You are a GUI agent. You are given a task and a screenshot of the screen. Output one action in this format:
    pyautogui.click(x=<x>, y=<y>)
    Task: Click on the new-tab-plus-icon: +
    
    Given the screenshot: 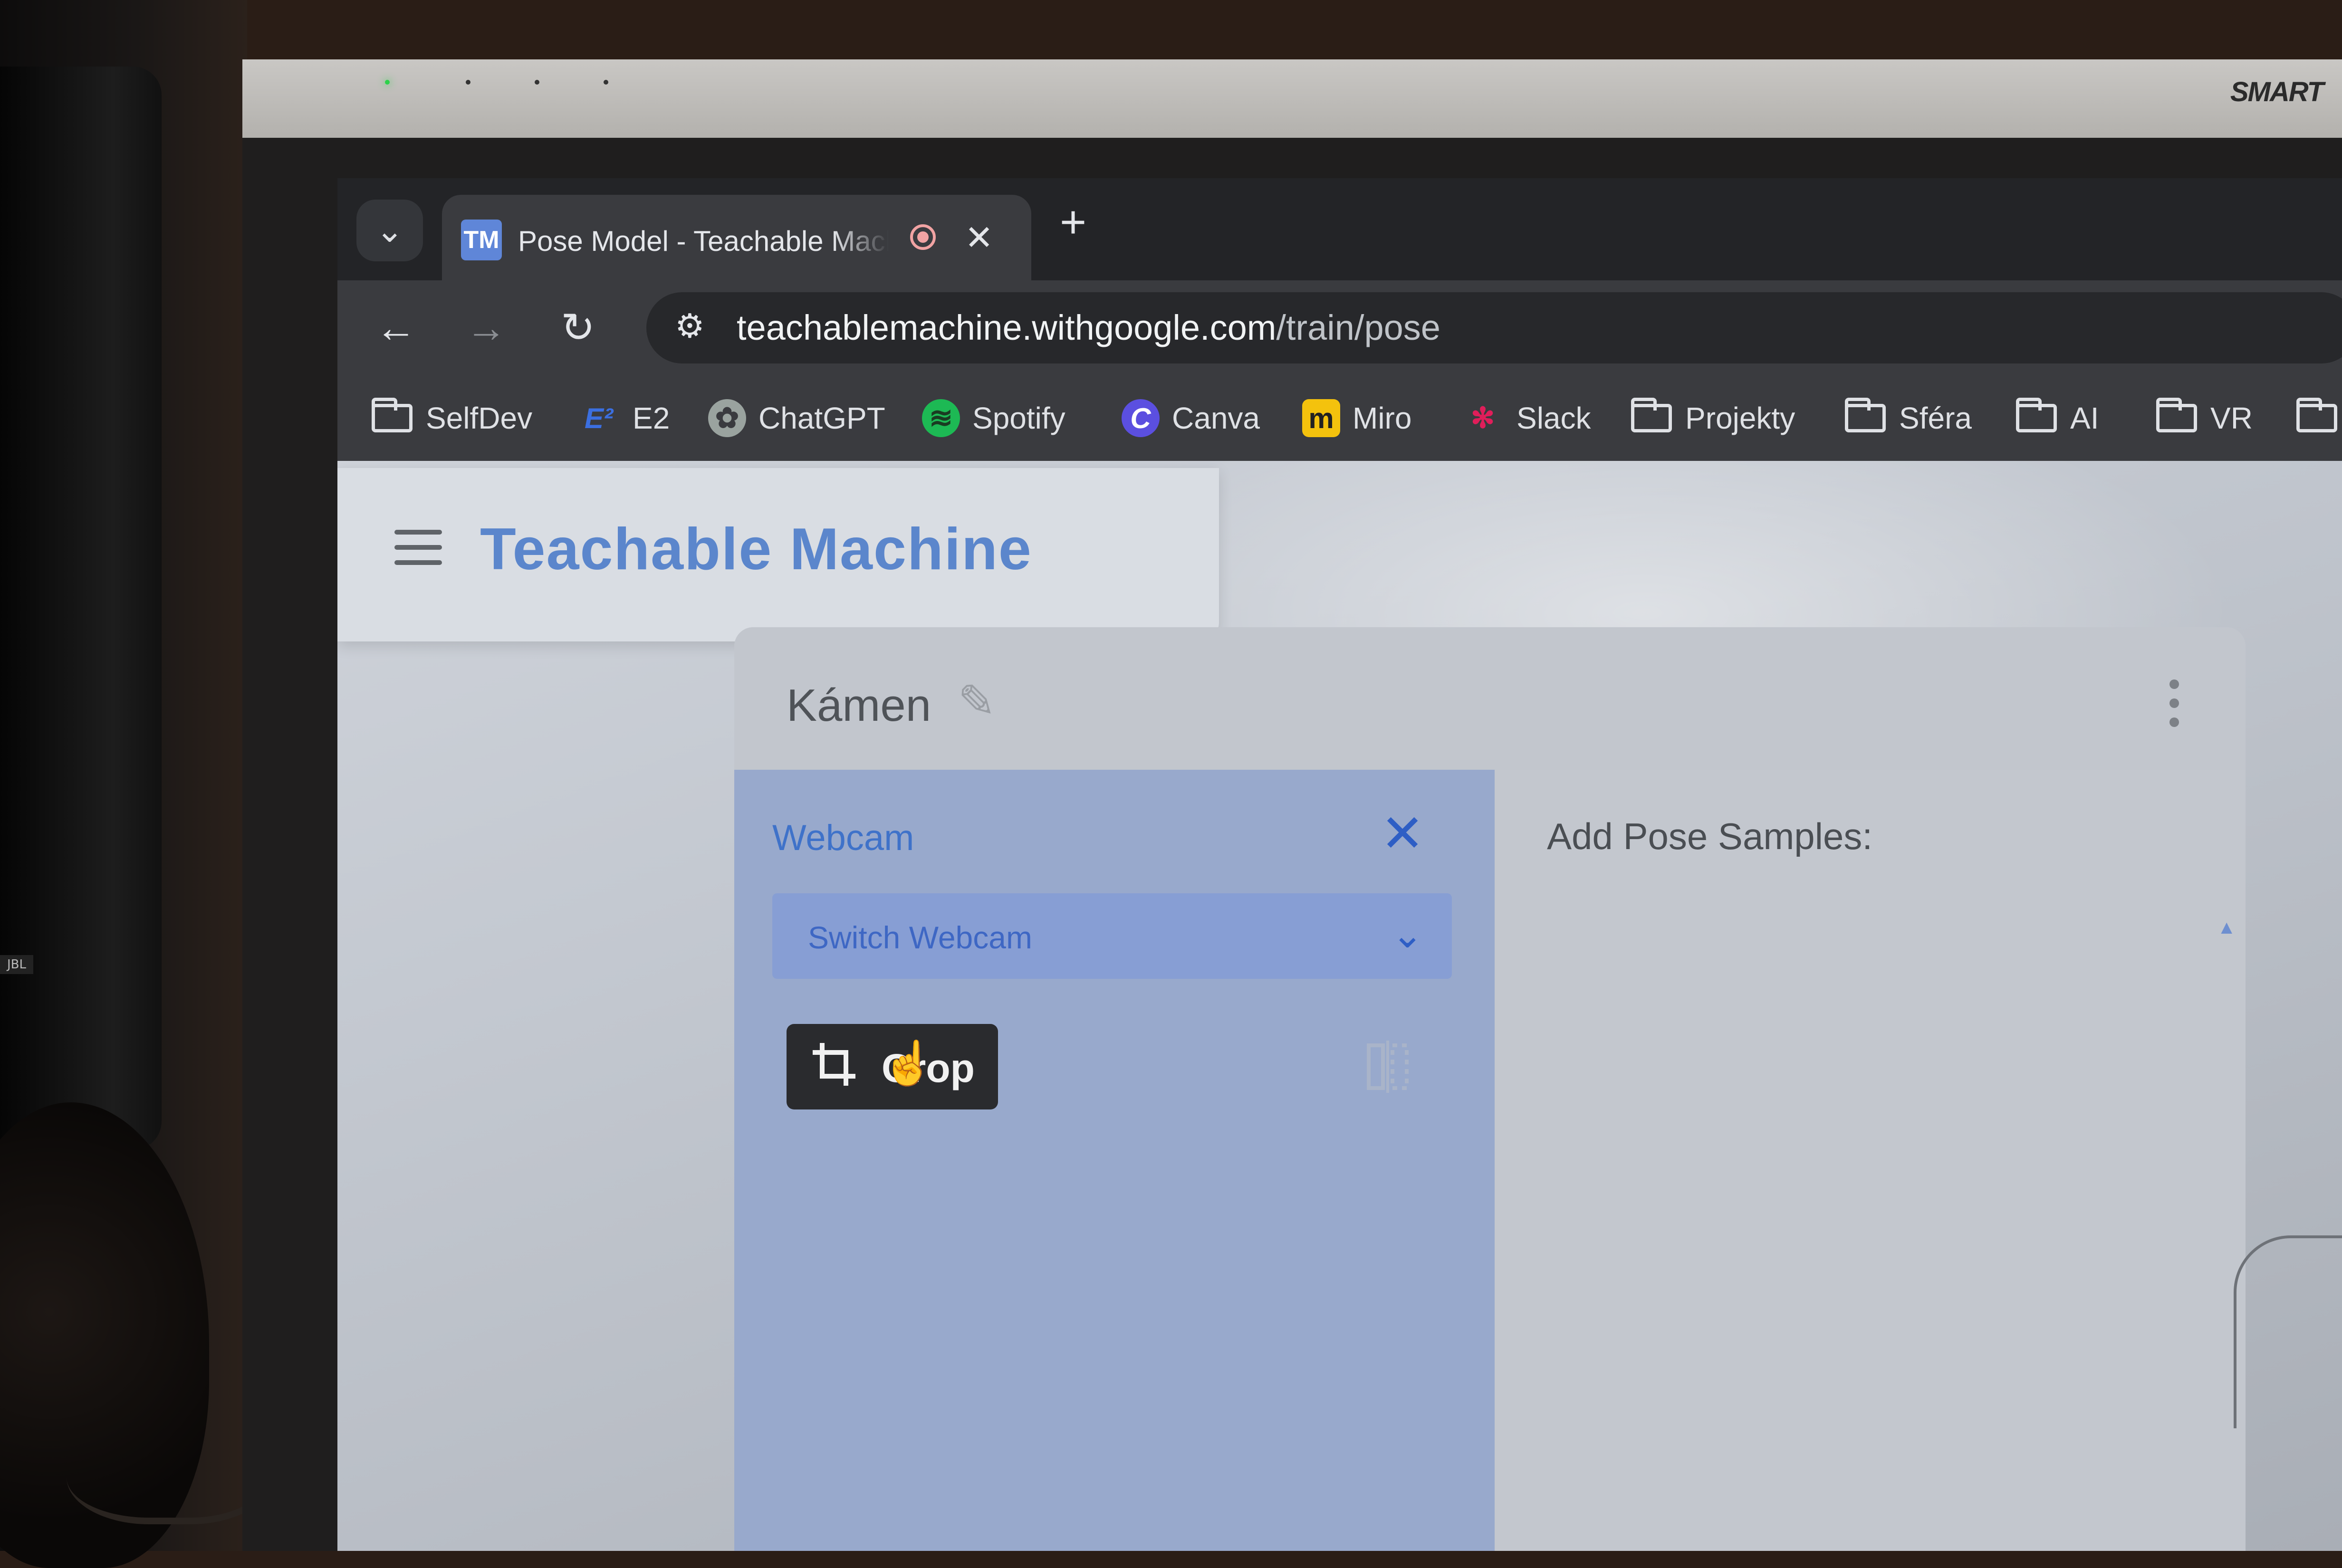 What is the action you would take?
    pyautogui.click(x=1073, y=223)
    